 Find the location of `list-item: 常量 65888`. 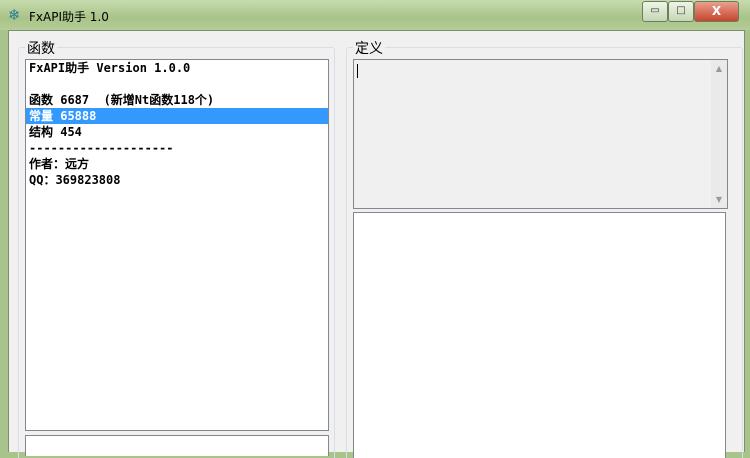

list-item: 常量 65888 is located at coordinates (177, 116).